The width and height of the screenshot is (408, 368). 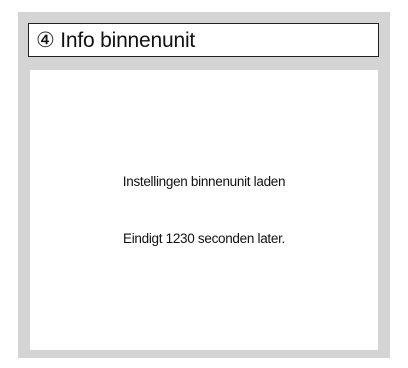 What do you see at coordinates (116, 40) in the screenshot?
I see `dialog-title: ④ Info binnenunit` at bounding box center [116, 40].